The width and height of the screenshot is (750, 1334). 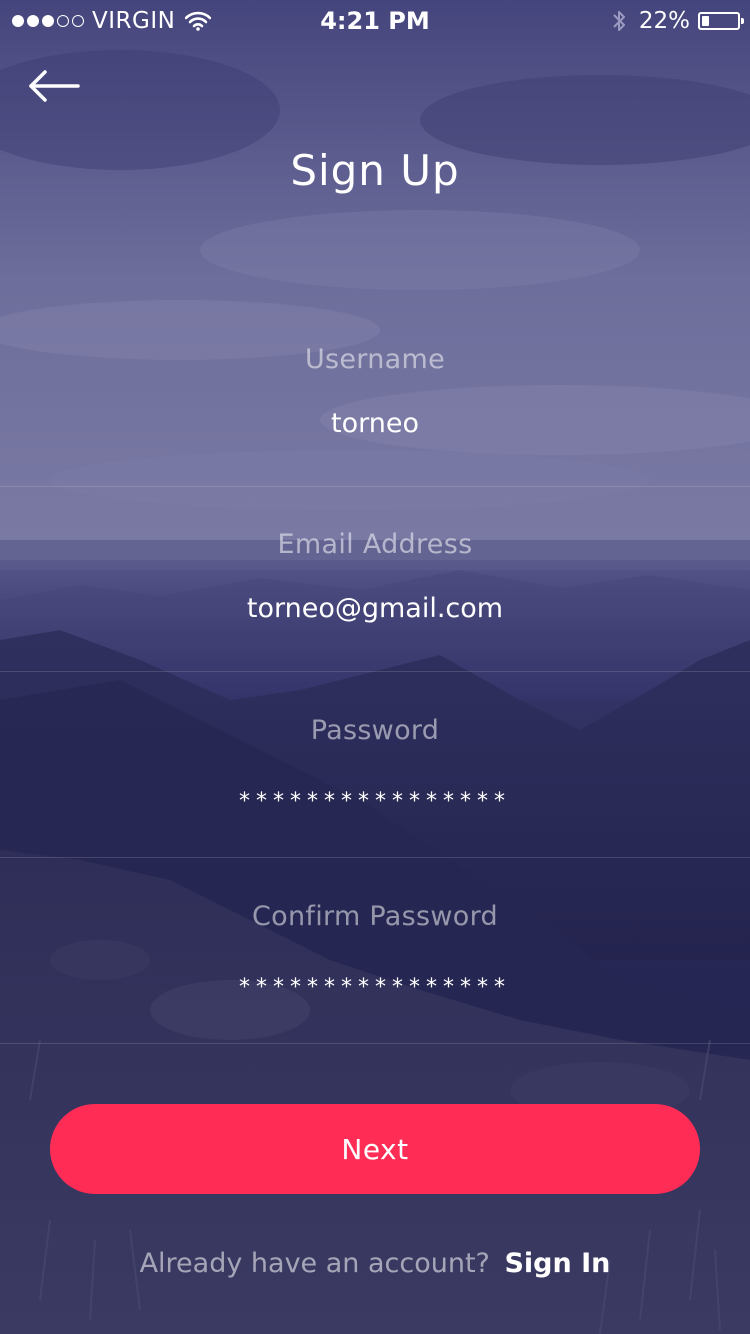 I want to click on next-button: Next, so click(x=375, y=1149).